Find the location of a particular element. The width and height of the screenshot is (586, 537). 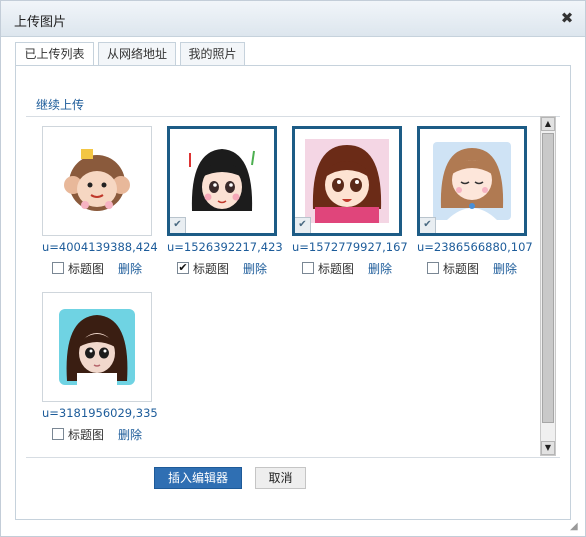

cartoon-monkey-icon is located at coordinates (97, 180).